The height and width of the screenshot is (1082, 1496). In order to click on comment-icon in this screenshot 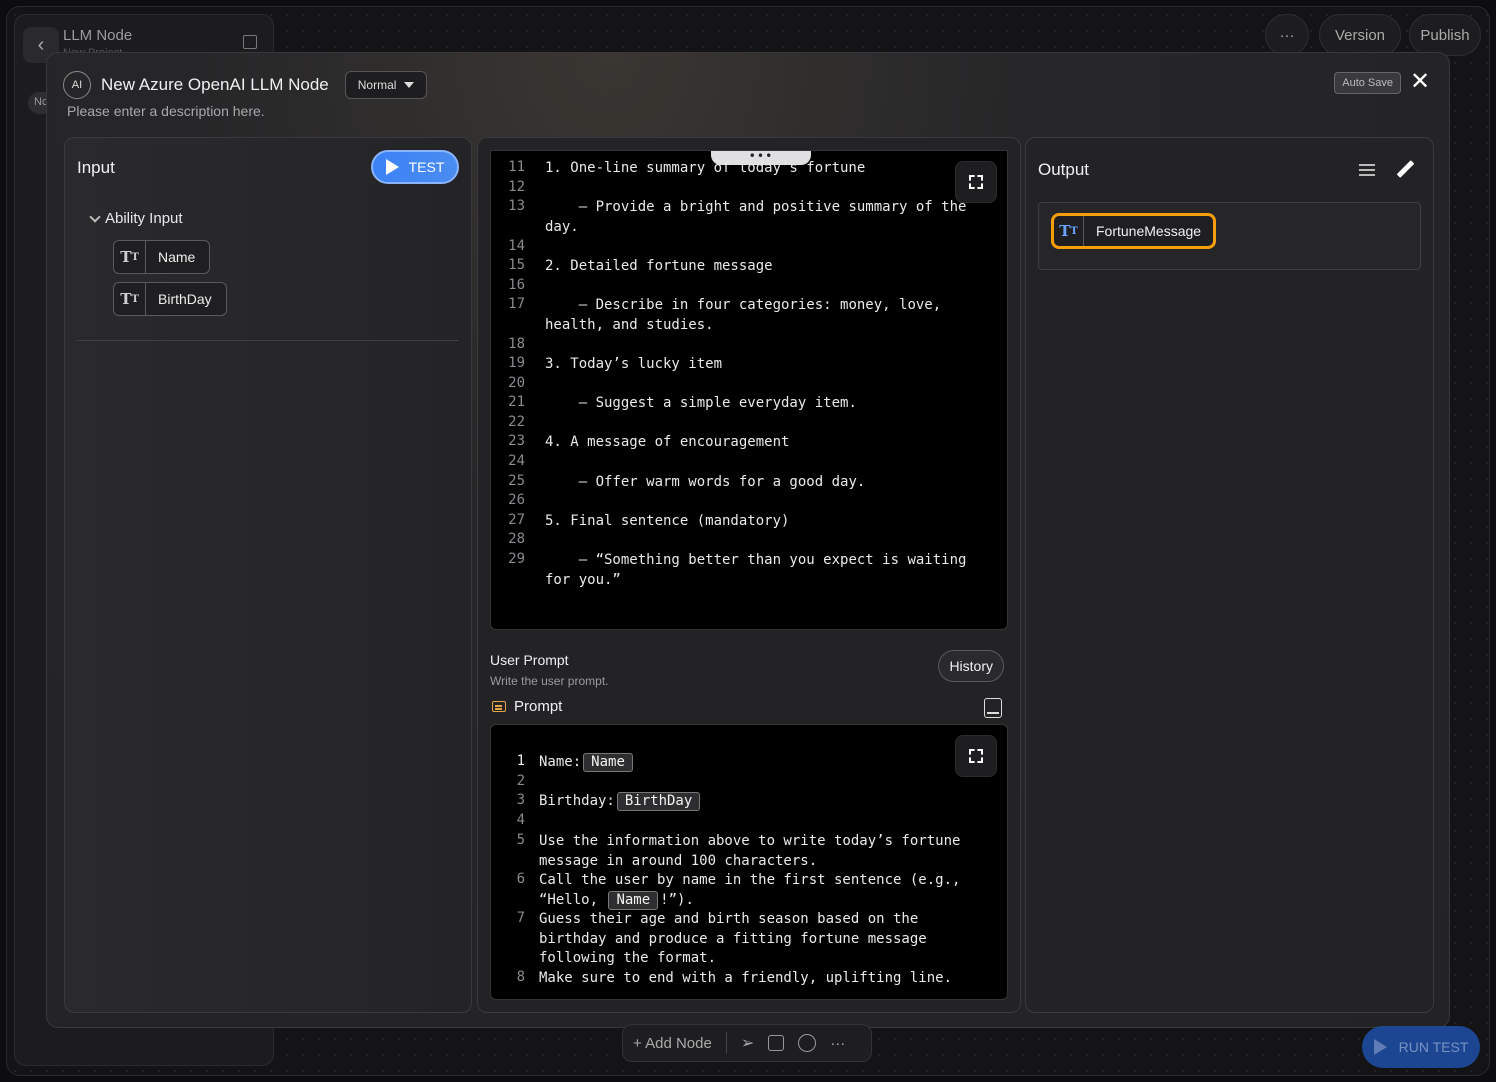, I will do `click(807, 1043)`.